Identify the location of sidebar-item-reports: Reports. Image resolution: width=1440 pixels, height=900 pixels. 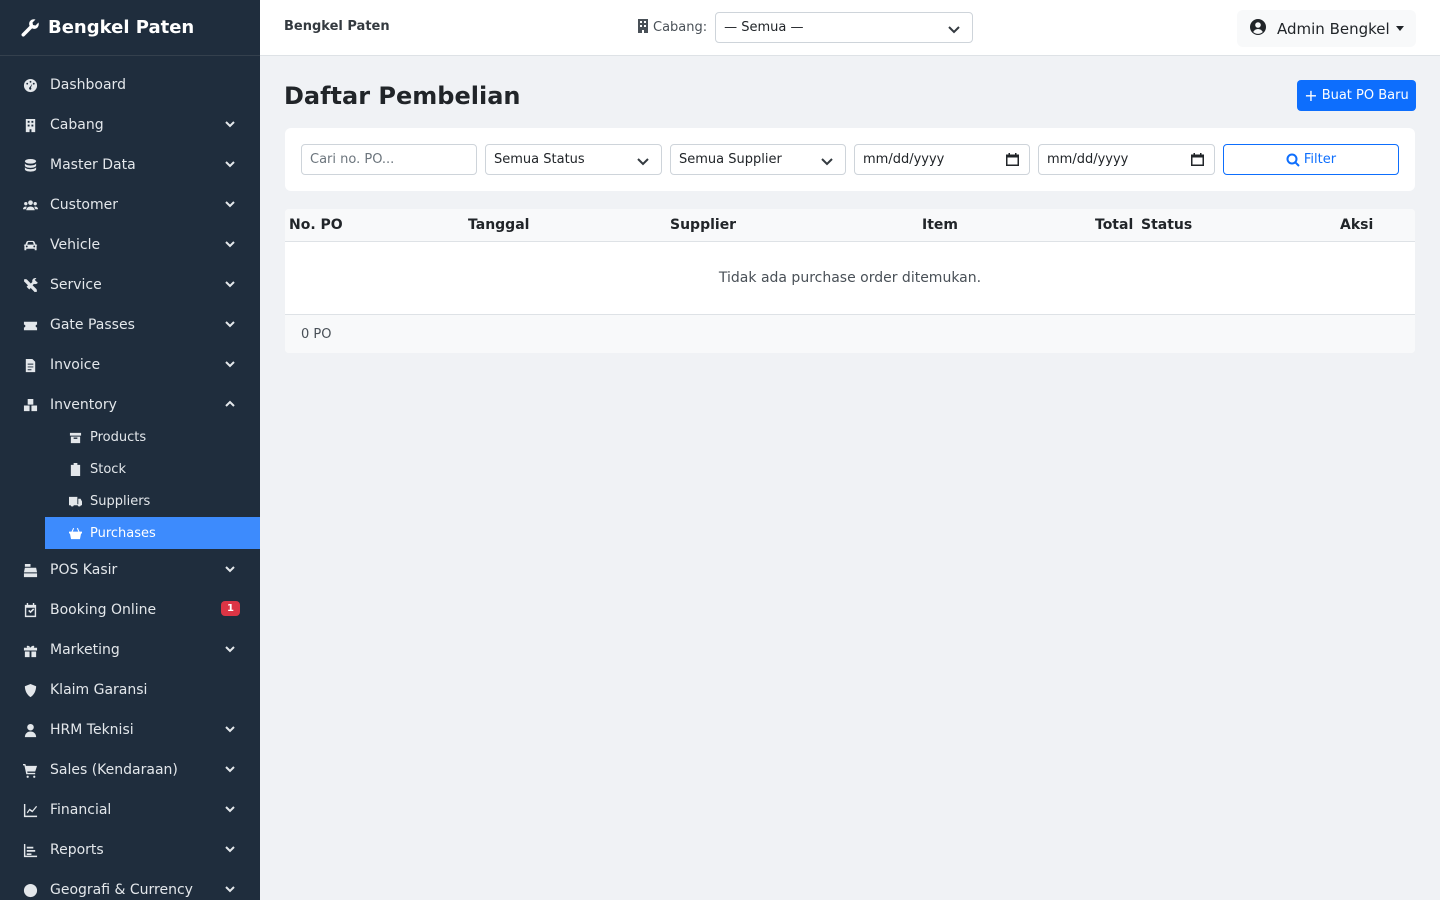
(130, 850).